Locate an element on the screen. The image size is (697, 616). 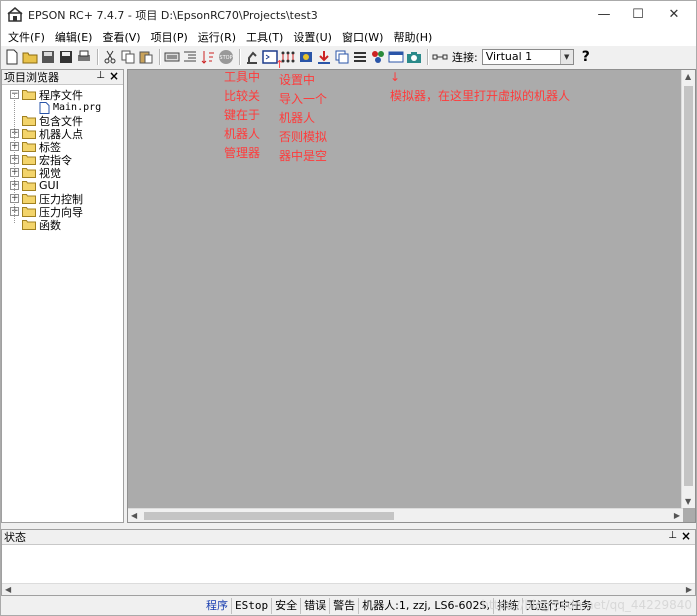
statusbar-error: 错误 is located at coordinates (316, 606).